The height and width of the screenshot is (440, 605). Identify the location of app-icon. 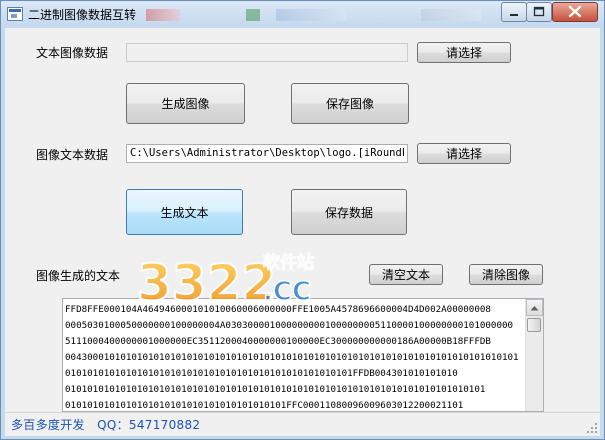
(15, 14).